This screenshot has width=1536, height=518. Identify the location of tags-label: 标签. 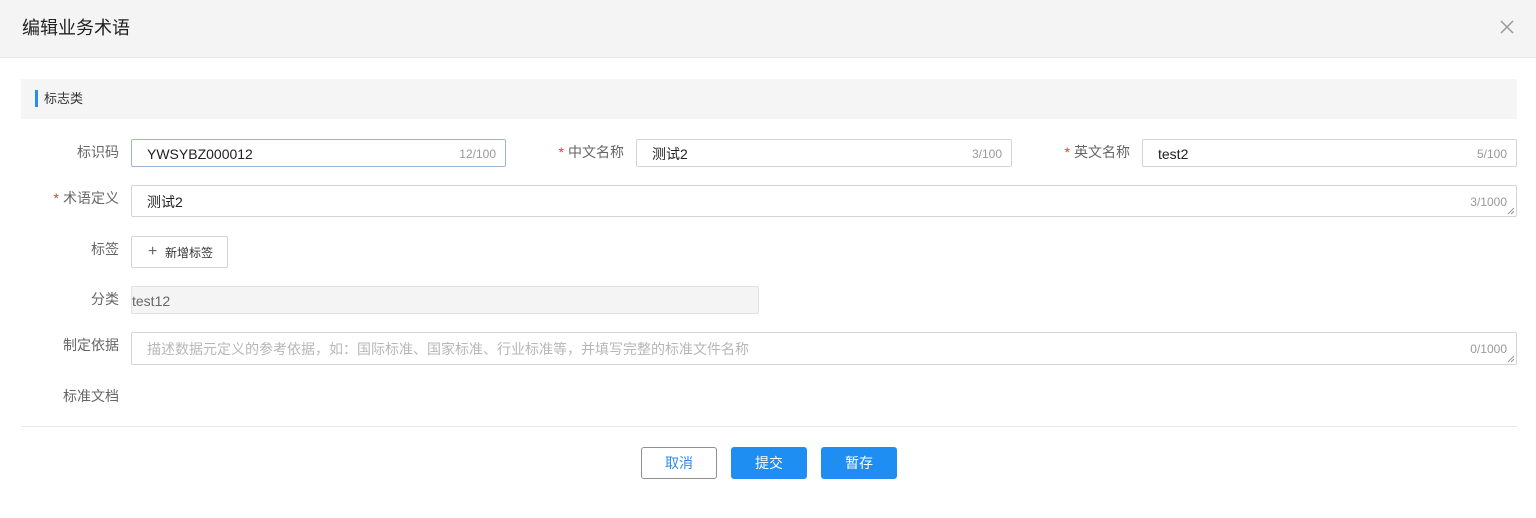
(105, 249).